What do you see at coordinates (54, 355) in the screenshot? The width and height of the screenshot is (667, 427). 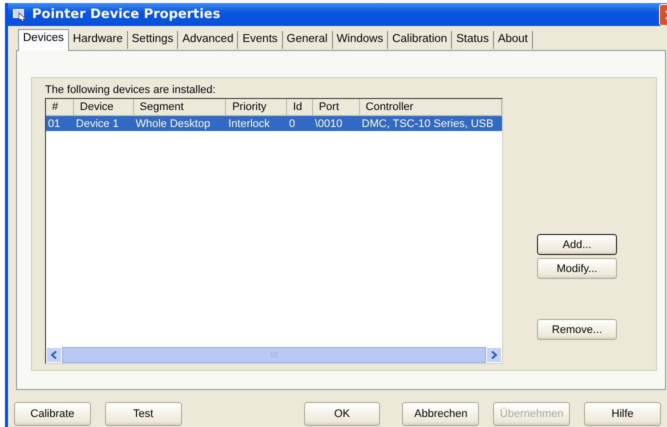 I see `scroll-left-button` at bounding box center [54, 355].